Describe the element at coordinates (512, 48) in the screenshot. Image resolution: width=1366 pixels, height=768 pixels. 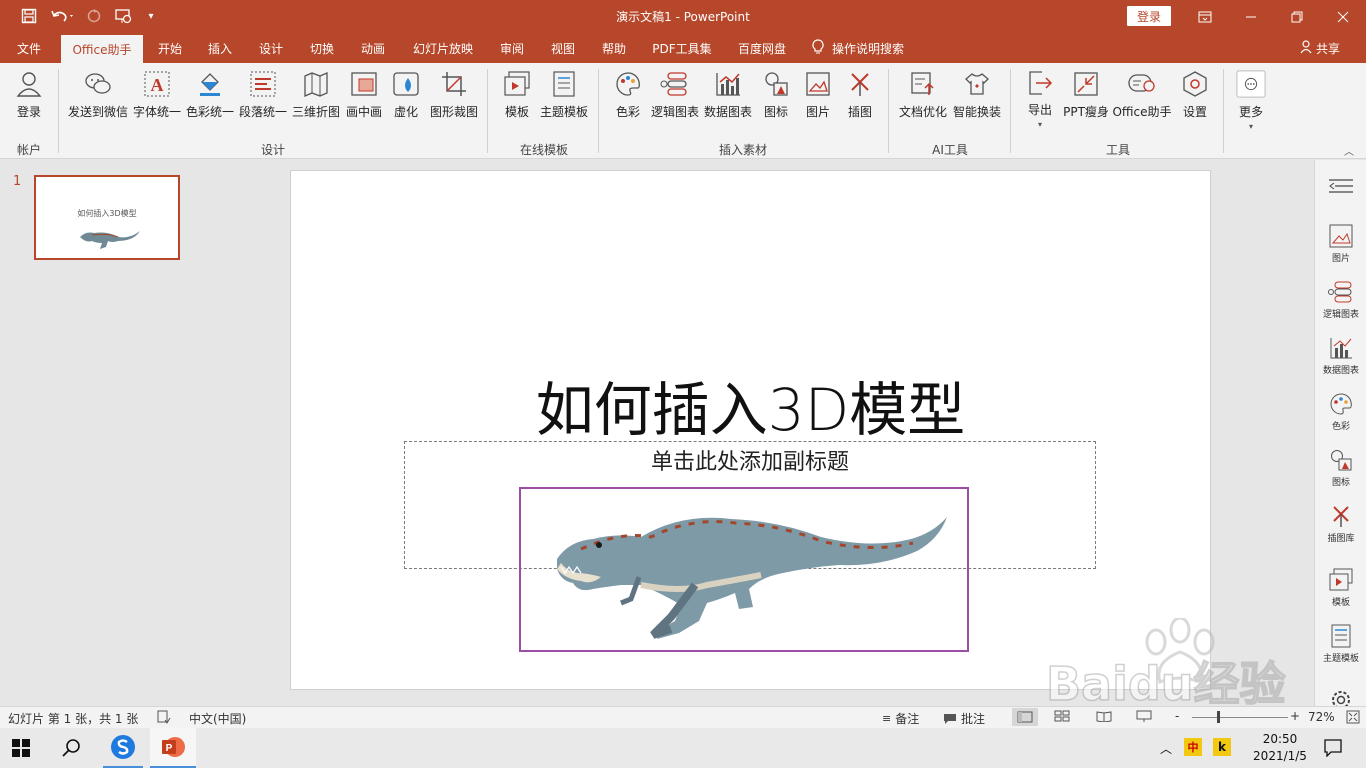
I see `tab-review: 审阅` at that location.